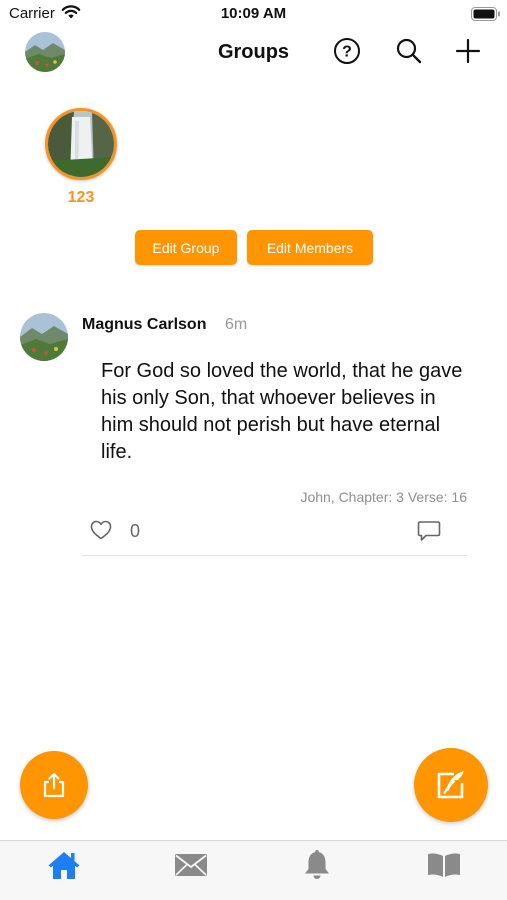 The height and width of the screenshot is (900, 507). I want to click on book-icon, so click(444, 865).